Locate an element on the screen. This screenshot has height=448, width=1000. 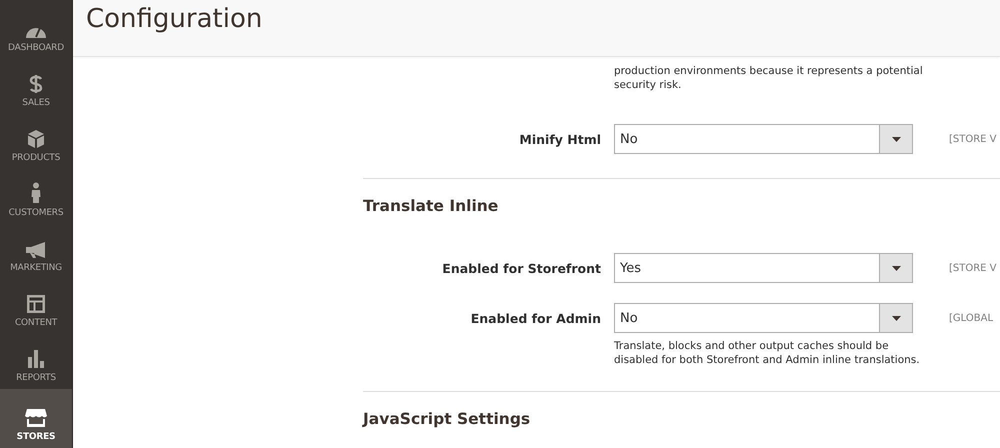
dollar-icon is located at coordinates (36, 84).